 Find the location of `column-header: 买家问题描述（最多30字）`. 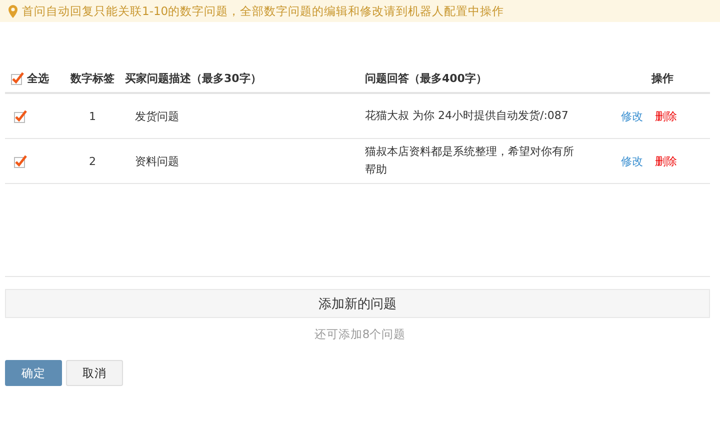

column-header: 买家问题描述（最多30字） is located at coordinates (193, 78).